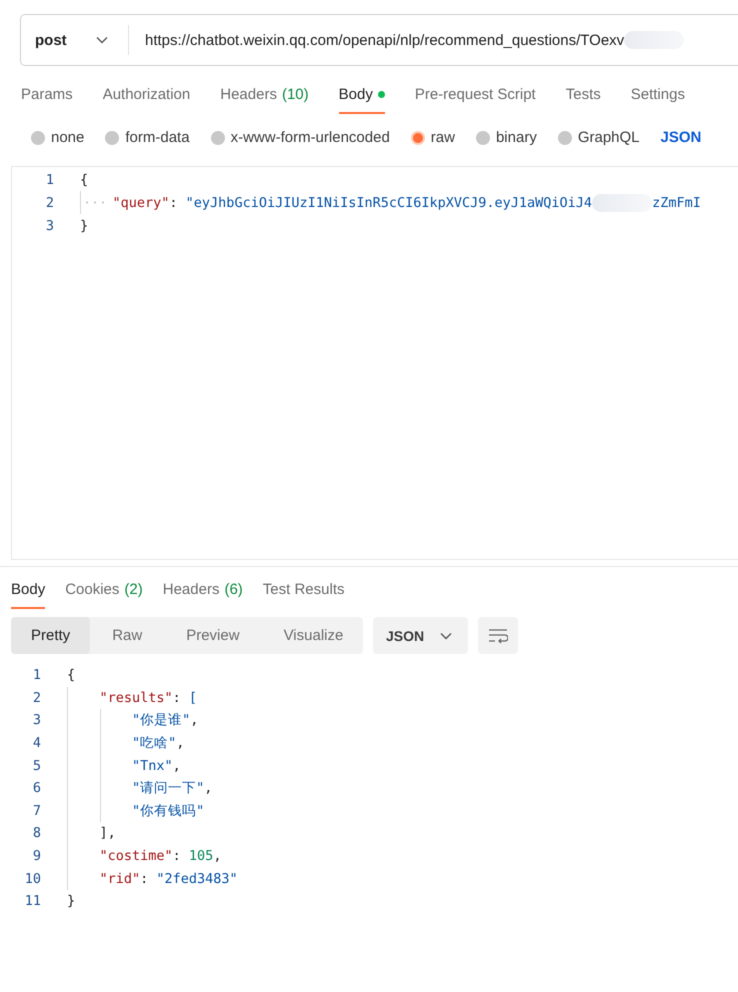  I want to click on json-value: 105, so click(201, 856).